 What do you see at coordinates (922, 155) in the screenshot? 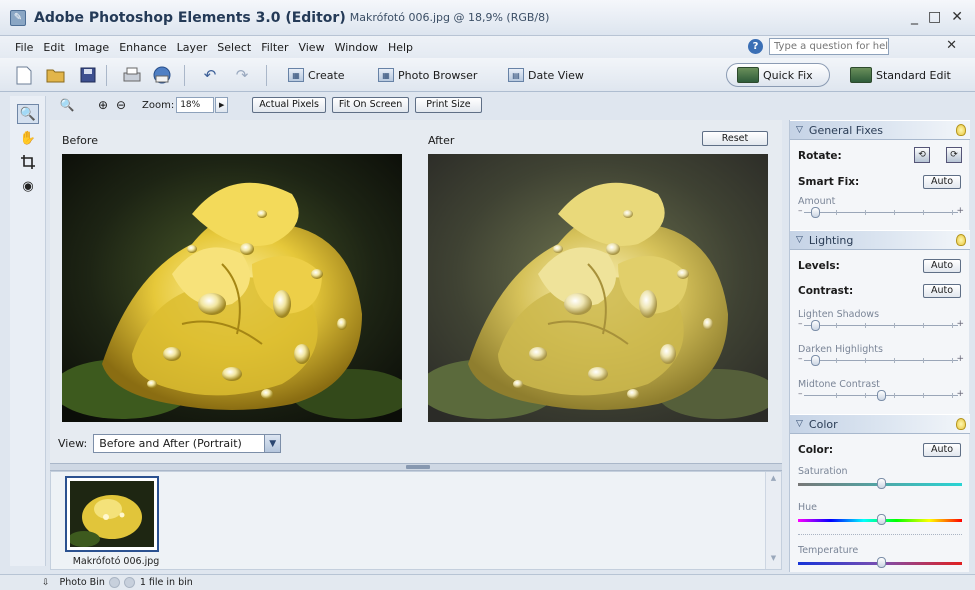
I see `rotate-left-icon: ⟲` at bounding box center [922, 155].